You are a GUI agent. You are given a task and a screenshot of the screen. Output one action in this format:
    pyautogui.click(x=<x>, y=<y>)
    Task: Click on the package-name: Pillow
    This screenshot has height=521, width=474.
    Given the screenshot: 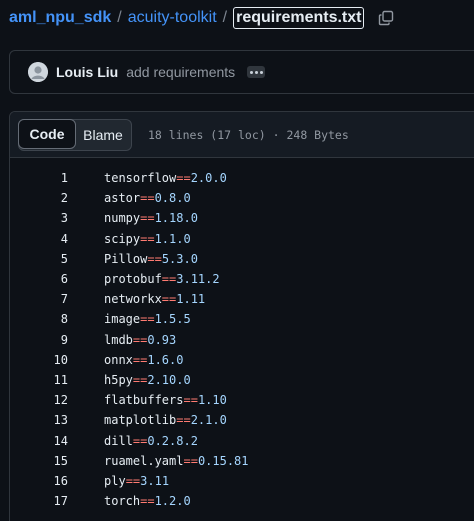 What is the action you would take?
    pyautogui.click(x=126, y=258)
    